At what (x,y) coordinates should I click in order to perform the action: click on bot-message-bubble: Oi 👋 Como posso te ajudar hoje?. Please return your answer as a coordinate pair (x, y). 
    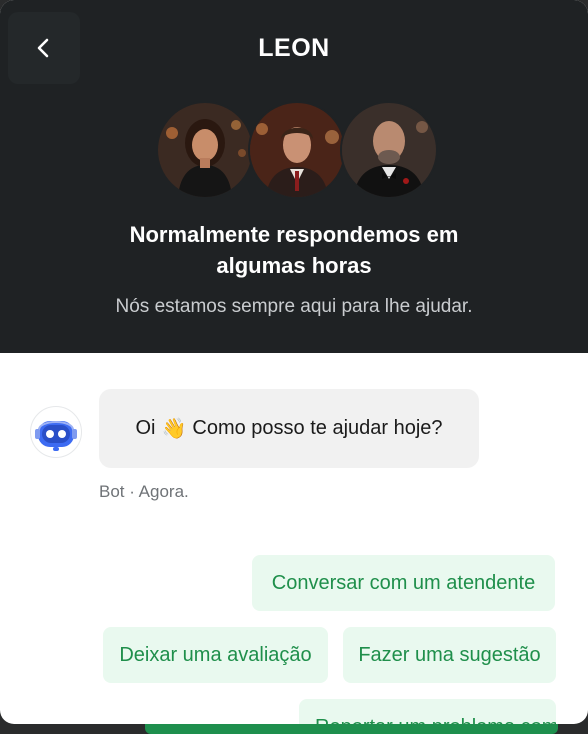
    Looking at the image, I should click on (289, 428).